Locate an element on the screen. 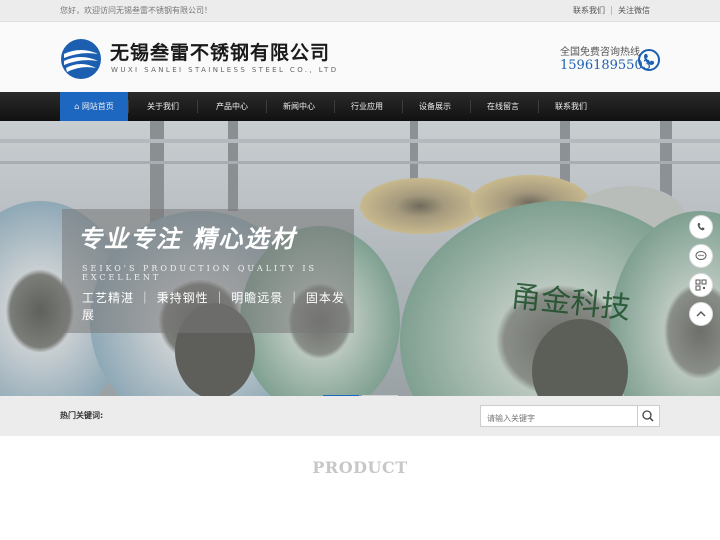  hot-keywords-label: 热门关键词: is located at coordinates (82, 415).